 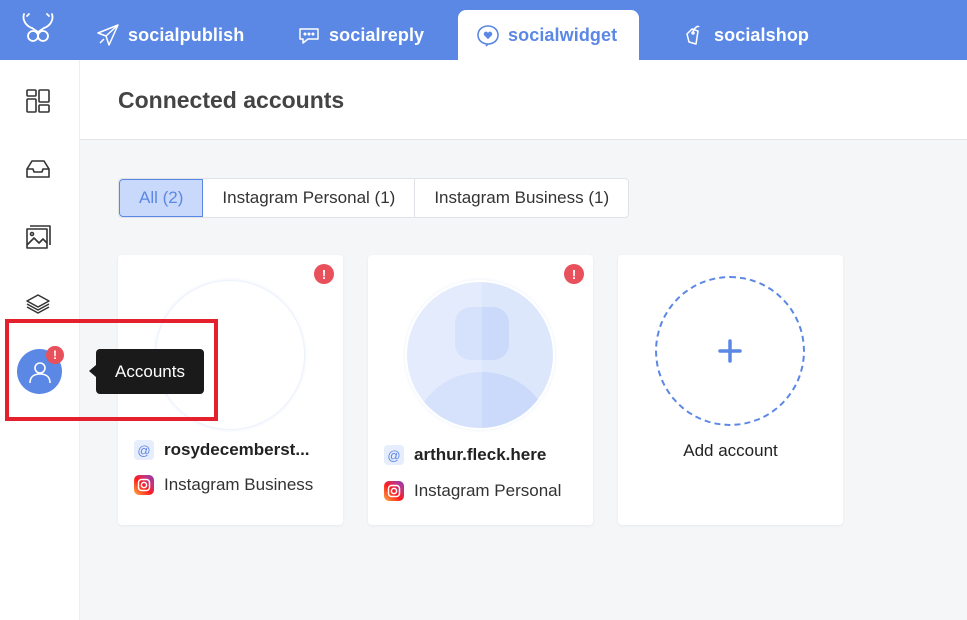 I want to click on antler-logo-icon, so click(x=38, y=28).